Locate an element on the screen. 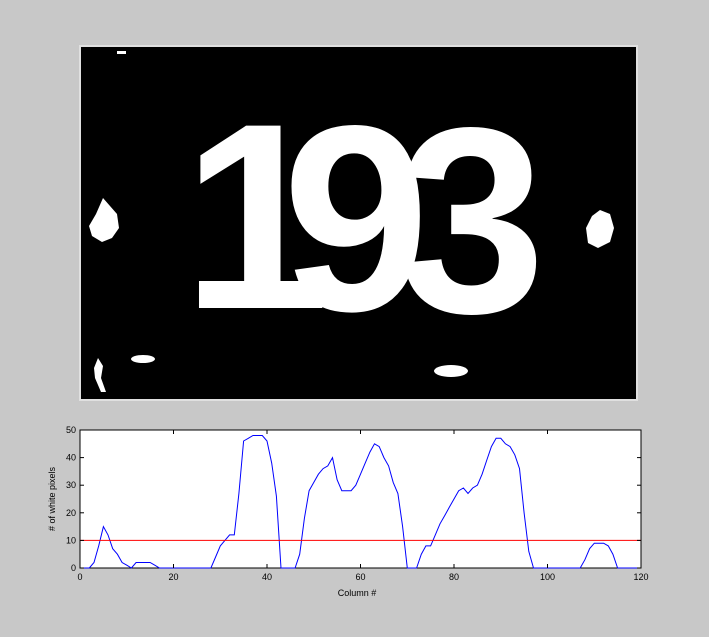 The height and width of the screenshot is (637, 709). noise-dash-bottom is located at coordinates (143, 359).